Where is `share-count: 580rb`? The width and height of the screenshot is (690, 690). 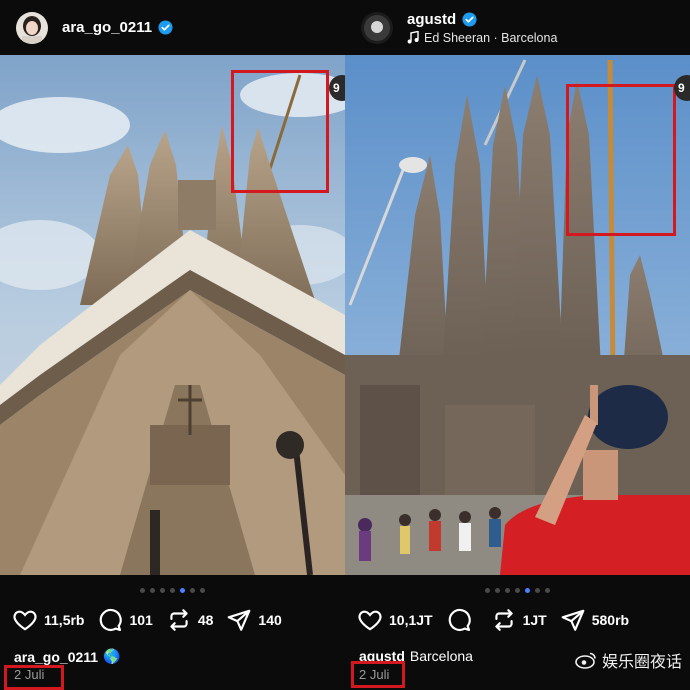
share-count: 580rb is located at coordinates (610, 620).